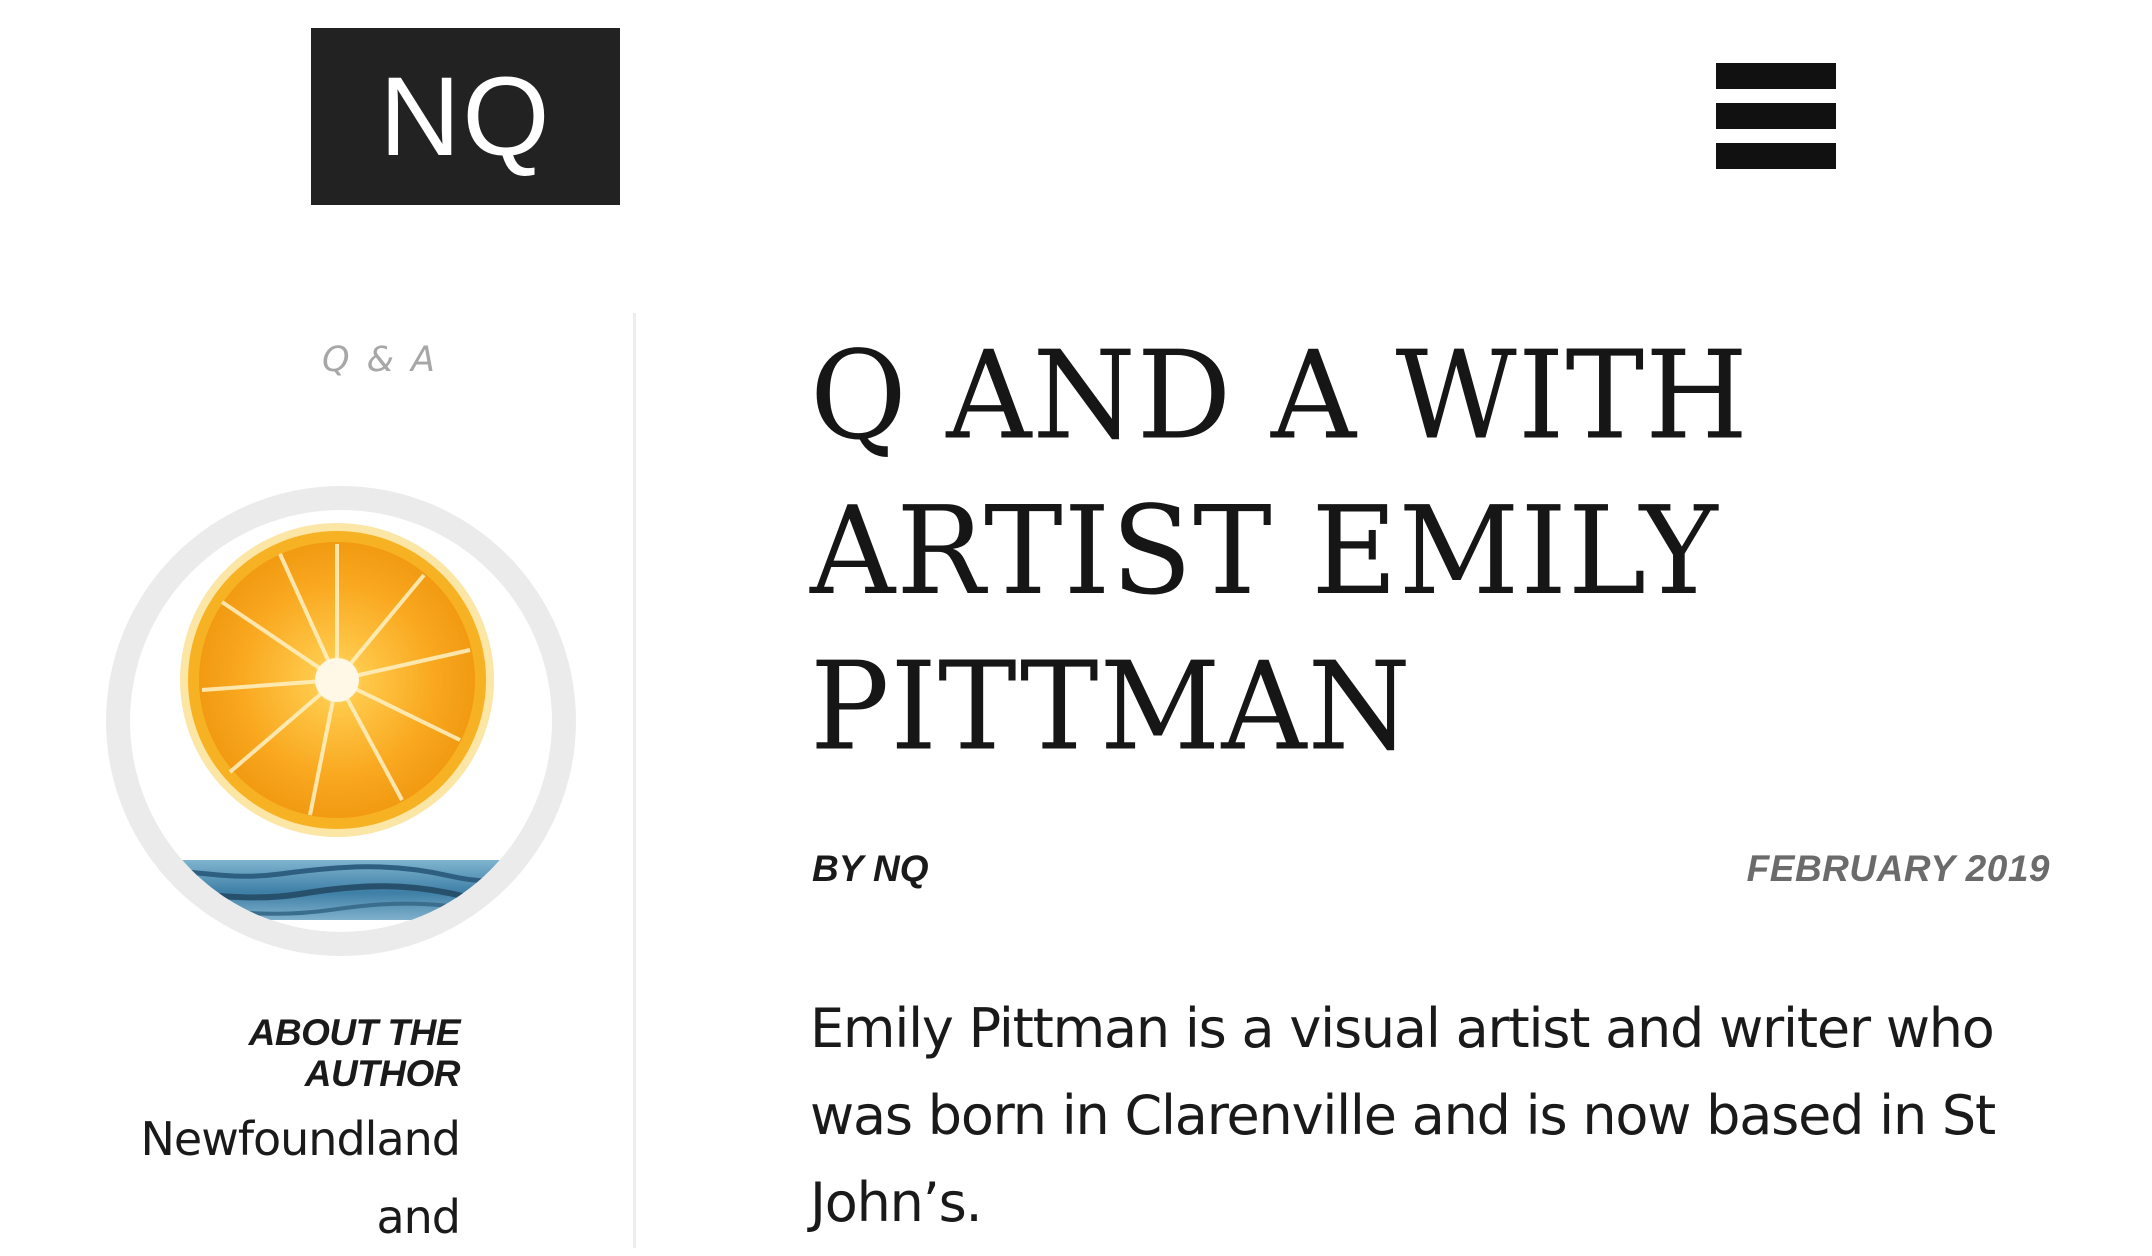 This screenshot has width=2152, height=1256. I want to click on hamburger-menu-icon, so click(1776, 116).